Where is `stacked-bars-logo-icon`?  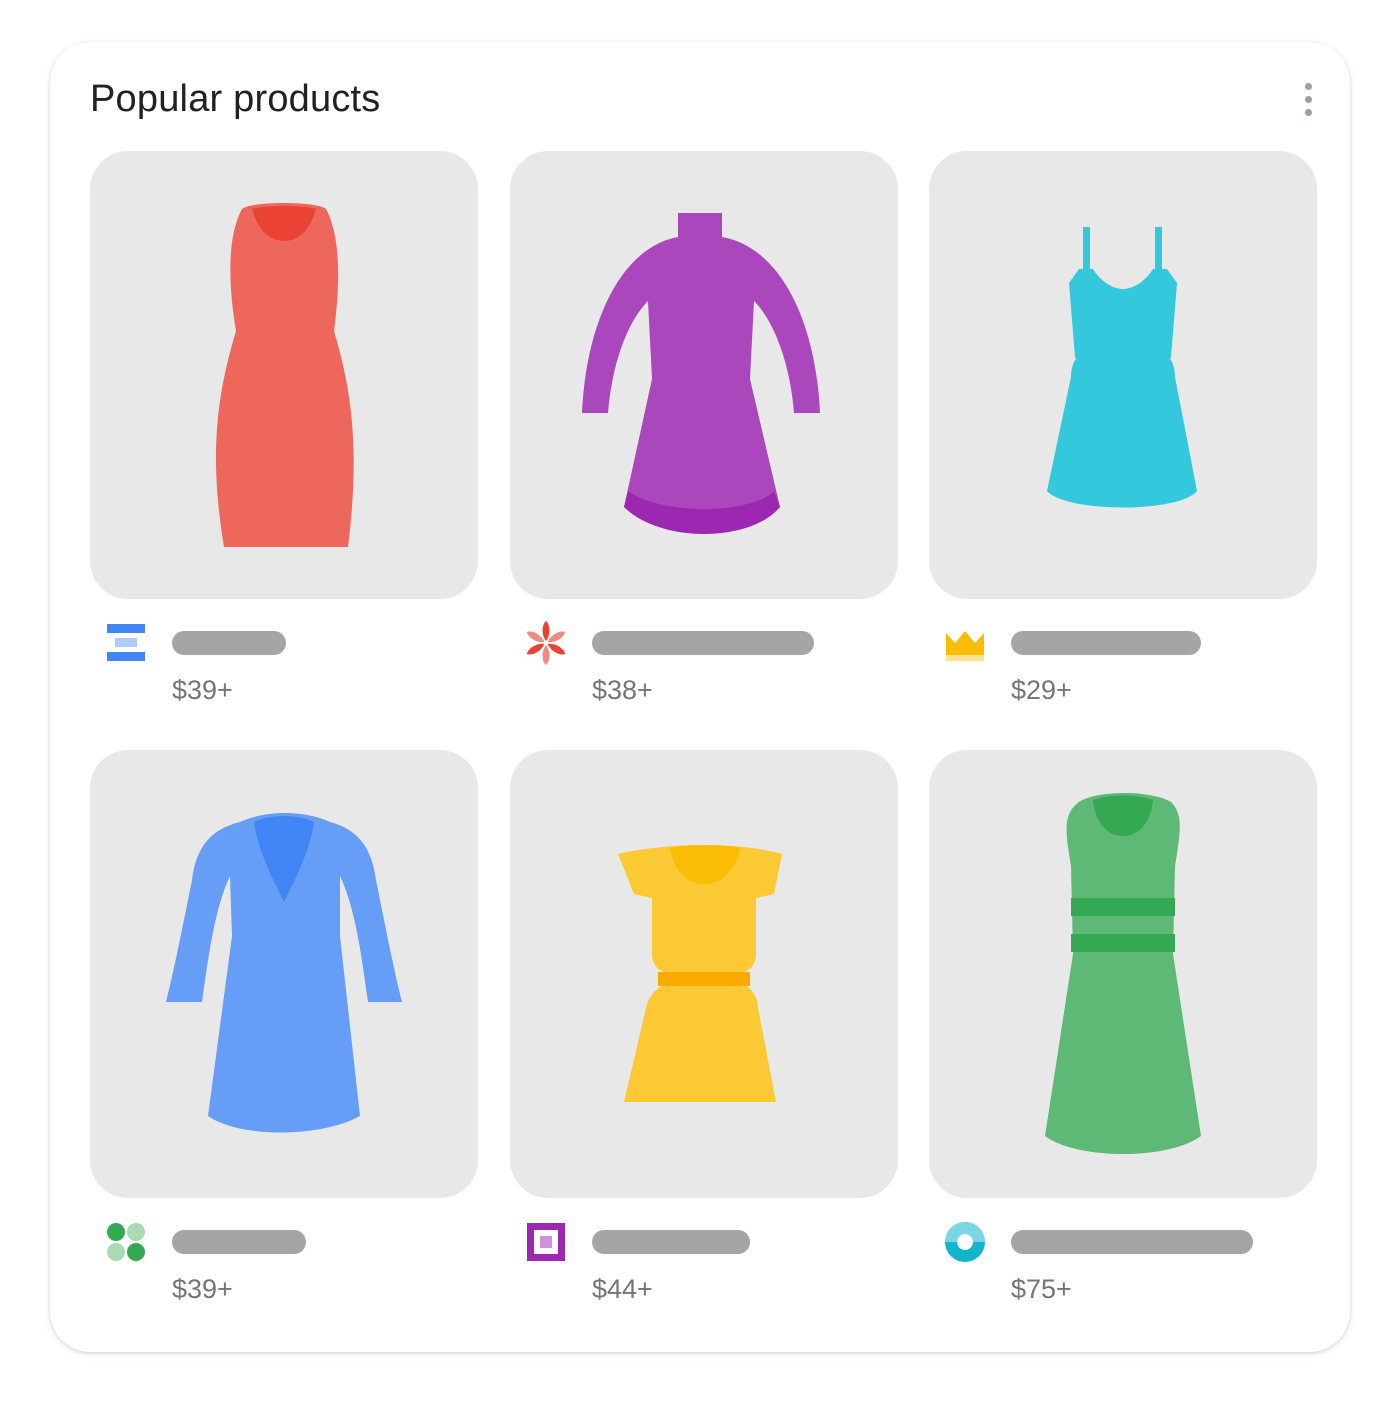 stacked-bars-logo-icon is located at coordinates (126, 643).